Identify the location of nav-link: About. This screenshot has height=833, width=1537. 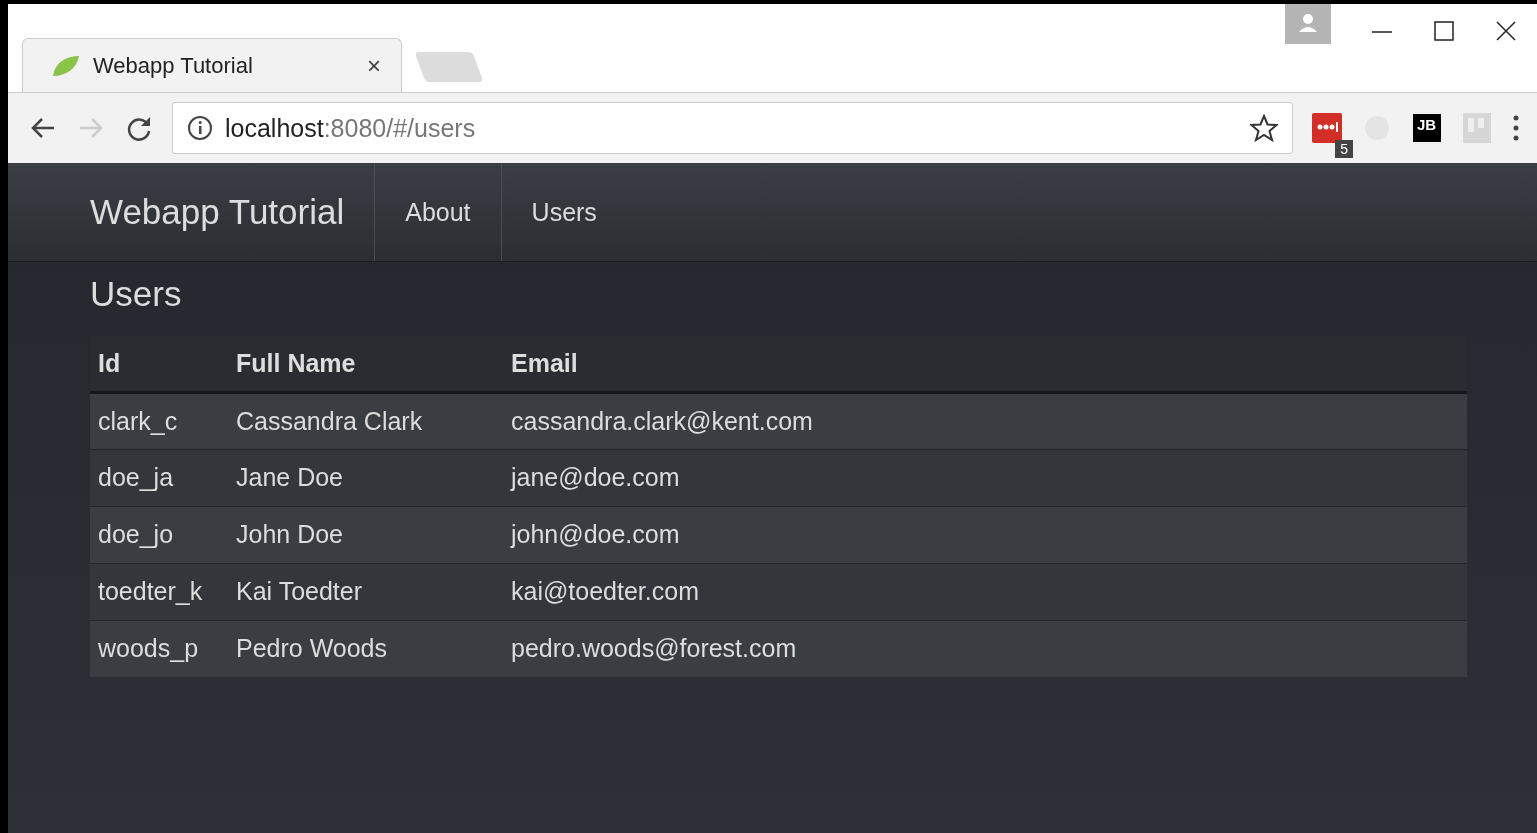
(437, 212).